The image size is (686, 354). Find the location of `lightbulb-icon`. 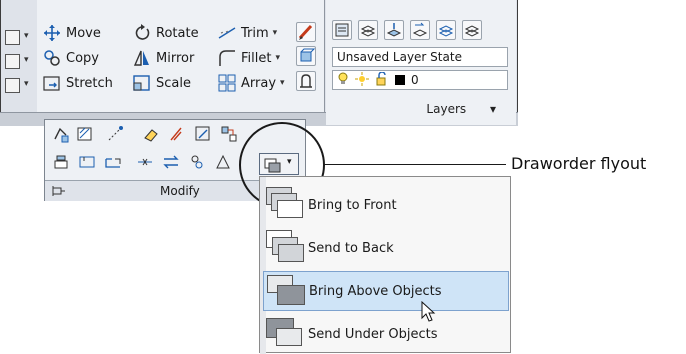

lightbulb-icon is located at coordinates (343, 80).